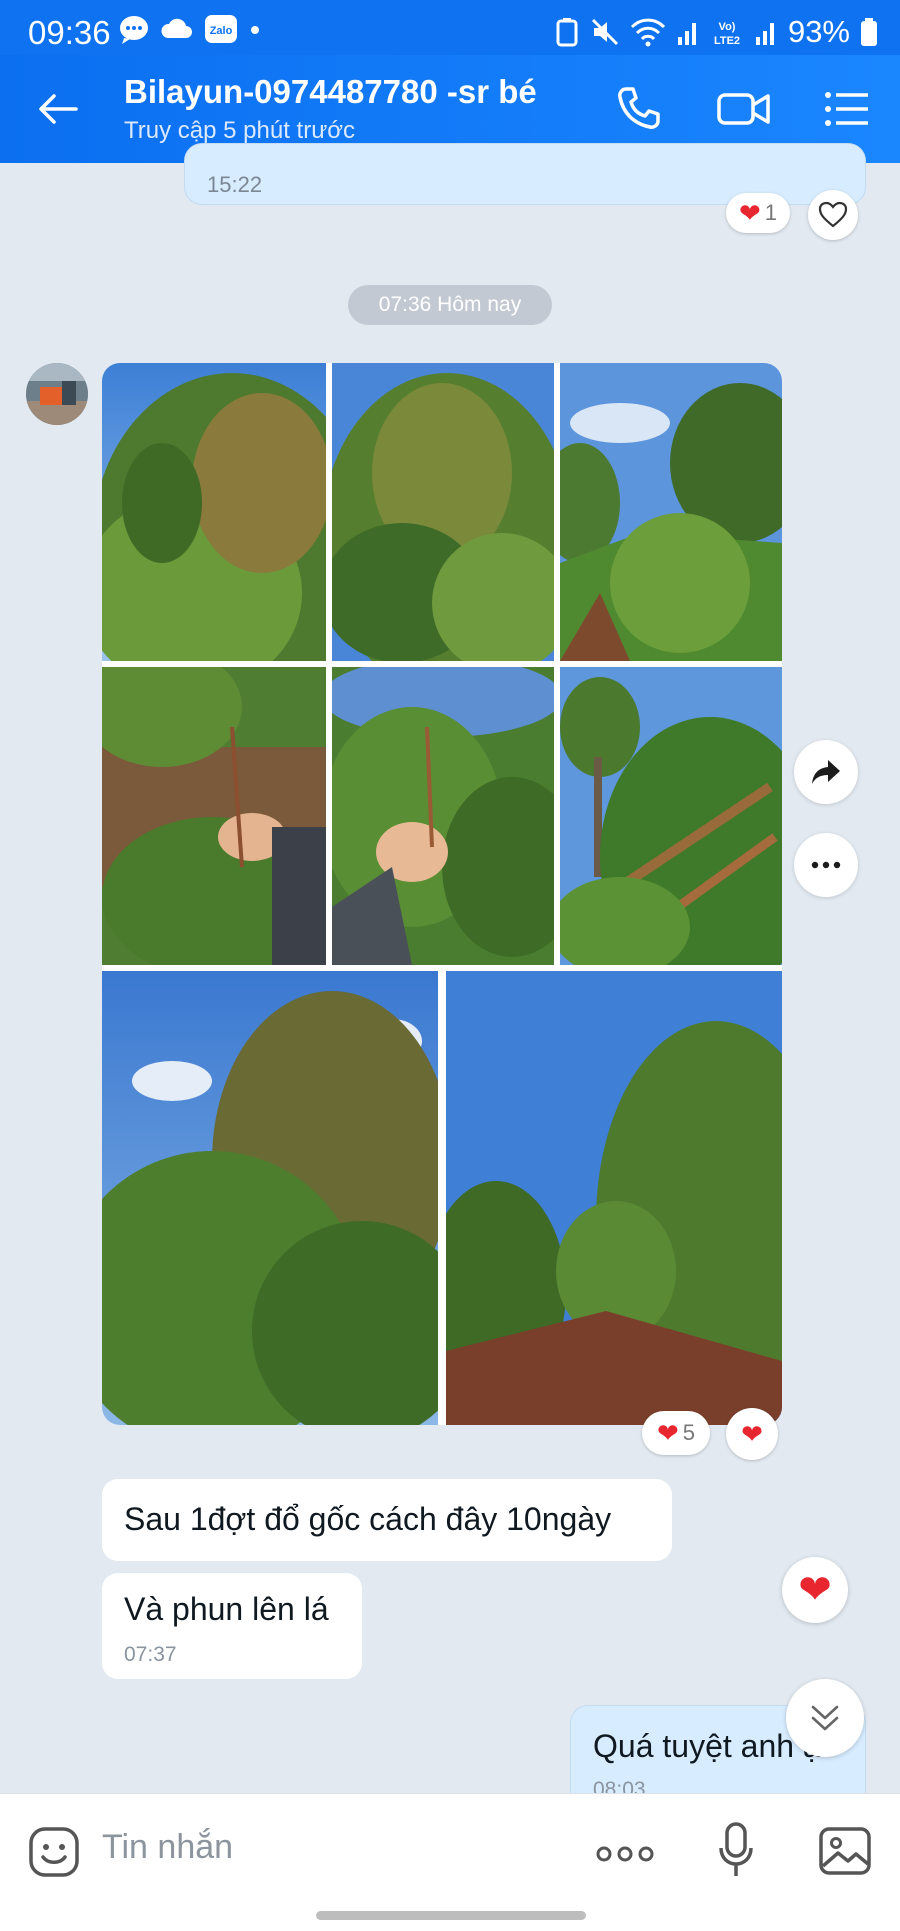 Image resolution: width=900 pixels, height=1931 pixels. I want to click on gallery-reaction-summary: ❤ 5, so click(676, 1433).